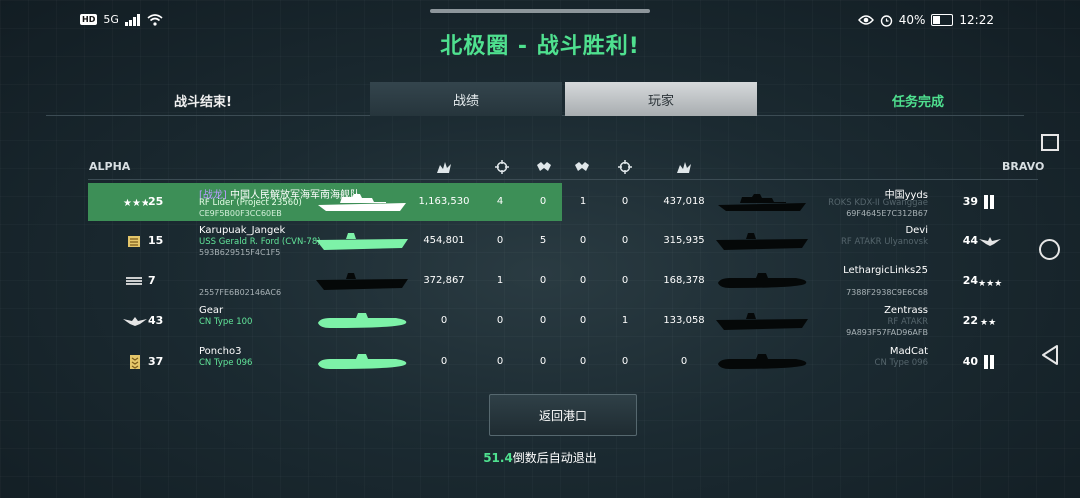  What do you see at coordinates (908, 351) in the screenshot?
I see `right-player-name: MadCat` at bounding box center [908, 351].